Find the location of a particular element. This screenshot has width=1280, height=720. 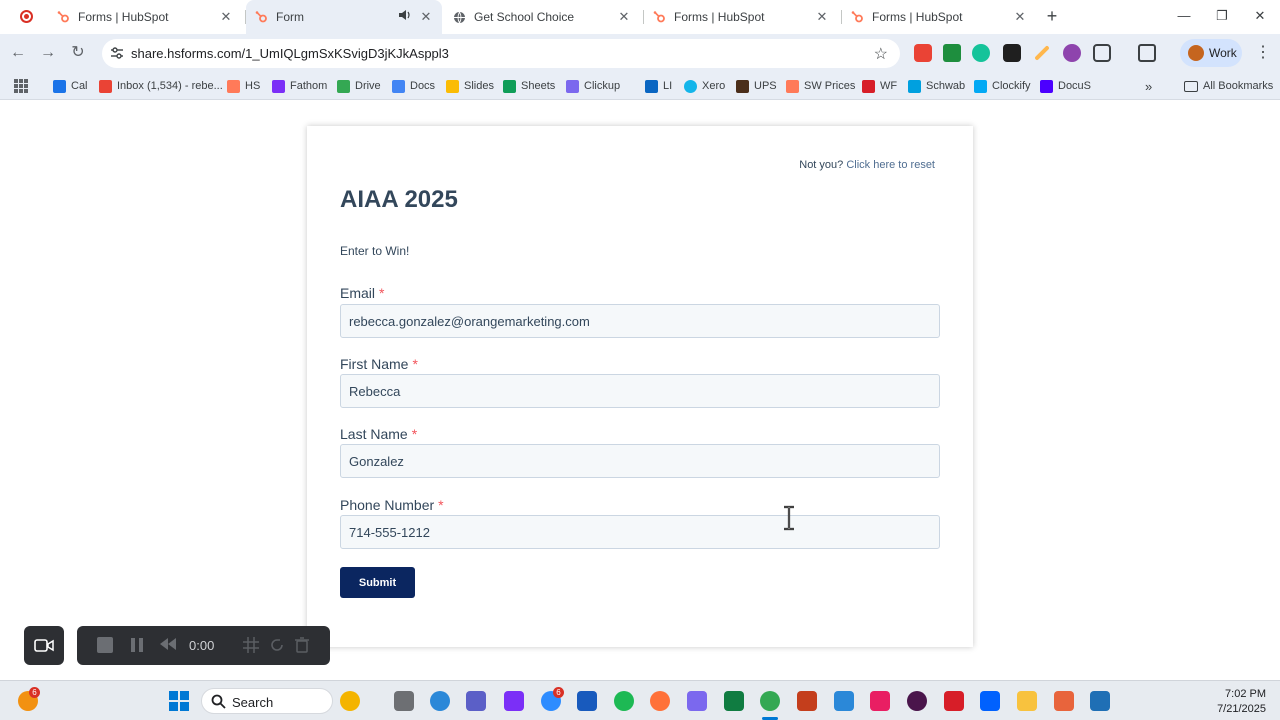

fathom-icon is located at coordinates (278, 86).